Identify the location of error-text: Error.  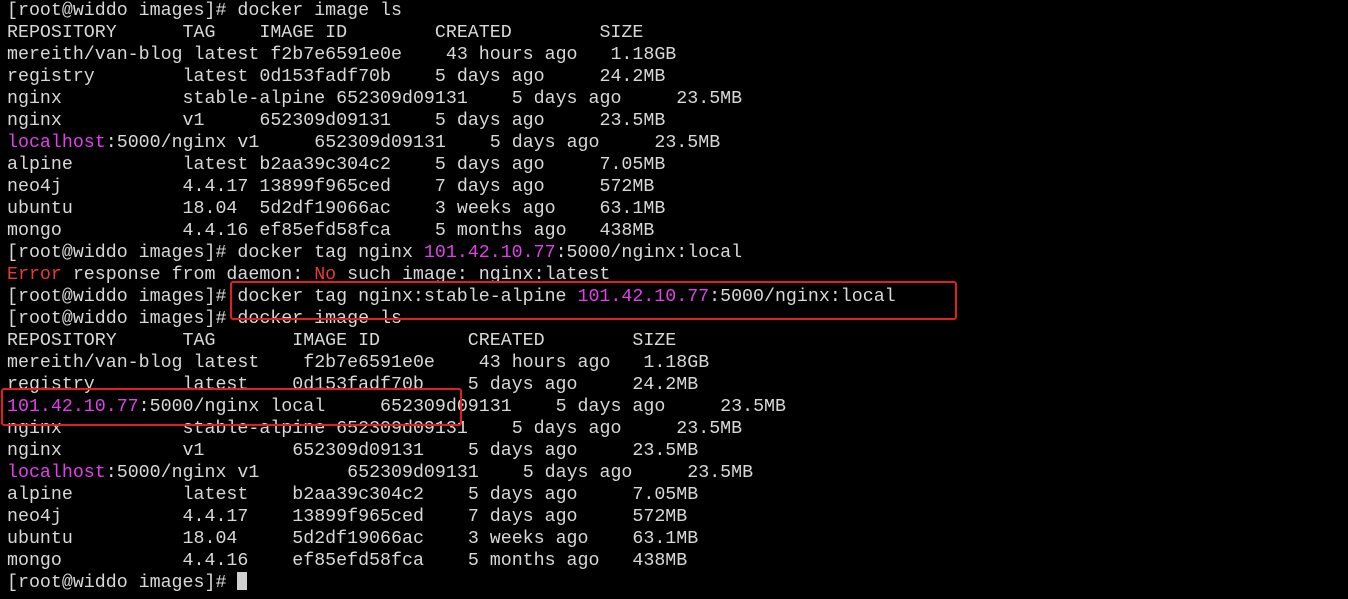
(34, 275).